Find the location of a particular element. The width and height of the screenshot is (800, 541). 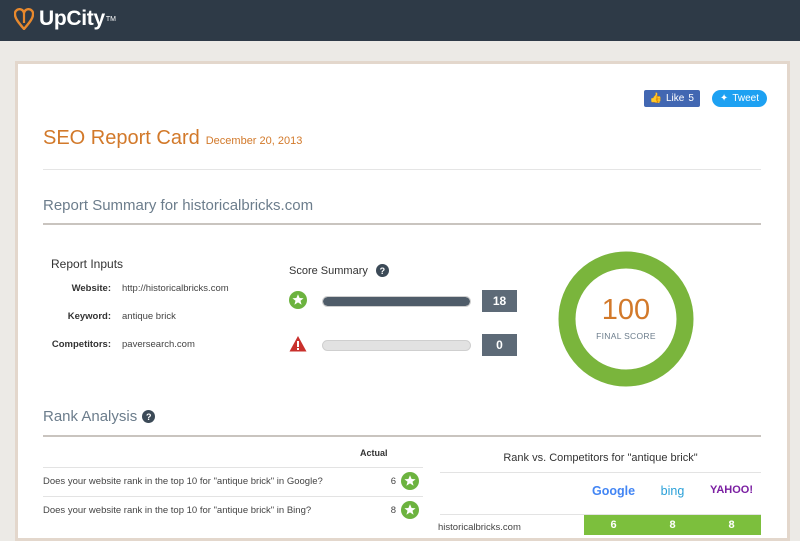

input-label: Keyword: is located at coordinates (89, 316).